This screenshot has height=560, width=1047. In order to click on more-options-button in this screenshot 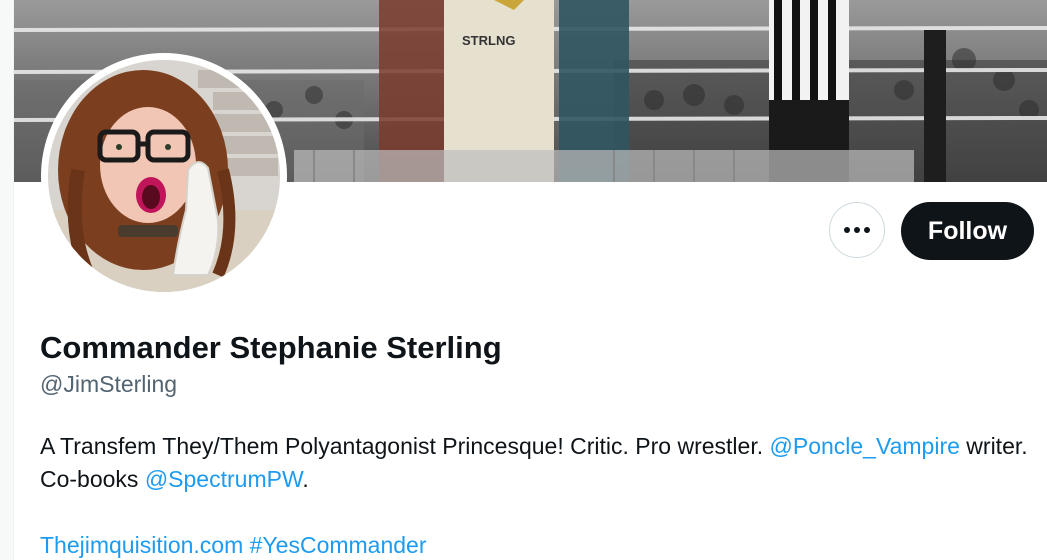, I will do `click(857, 230)`.